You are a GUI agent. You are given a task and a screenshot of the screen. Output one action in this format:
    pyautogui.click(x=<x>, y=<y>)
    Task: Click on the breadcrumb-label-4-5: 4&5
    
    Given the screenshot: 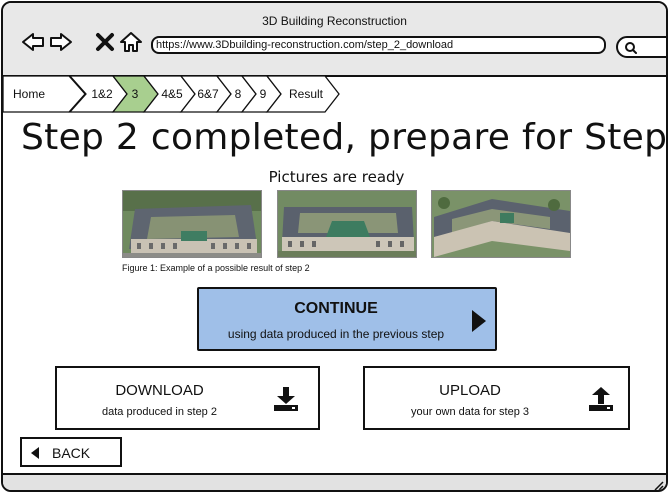 What is the action you would take?
    pyautogui.click(x=172, y=94)
    